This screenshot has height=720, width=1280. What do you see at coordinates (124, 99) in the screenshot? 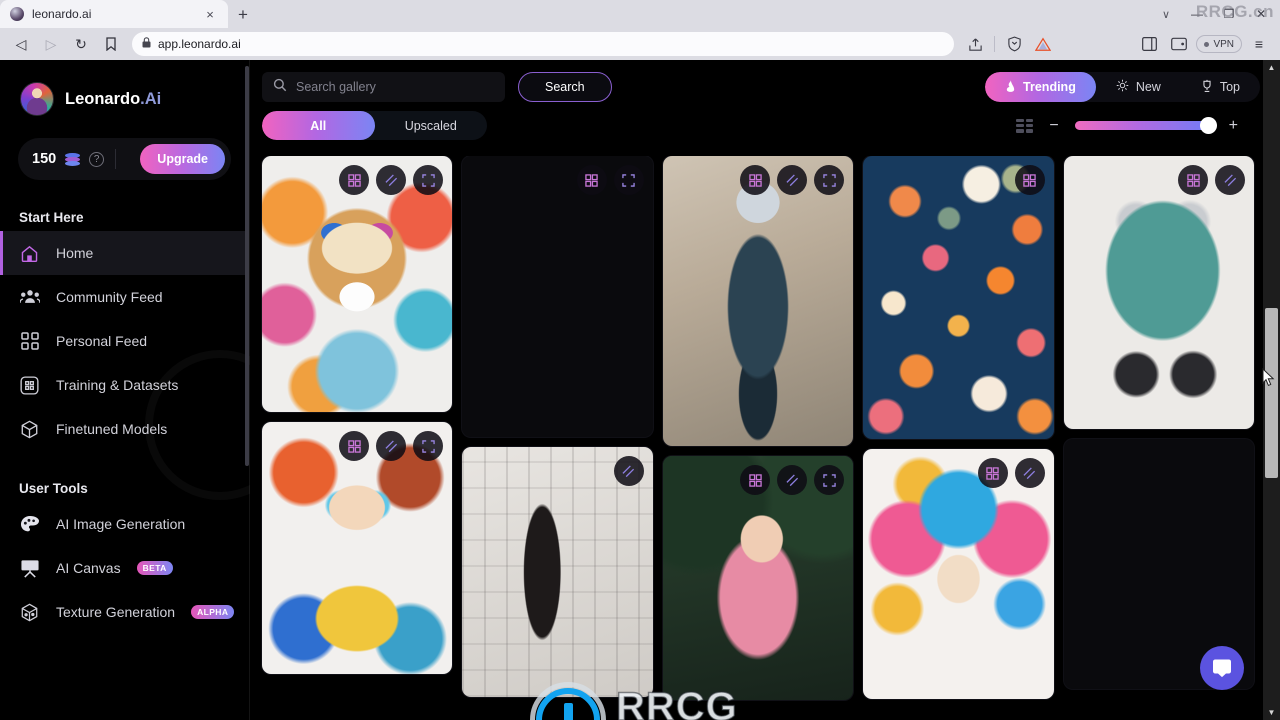
I see `brand-logo: Leonardo.Ai` at bounding box center [124, 99].